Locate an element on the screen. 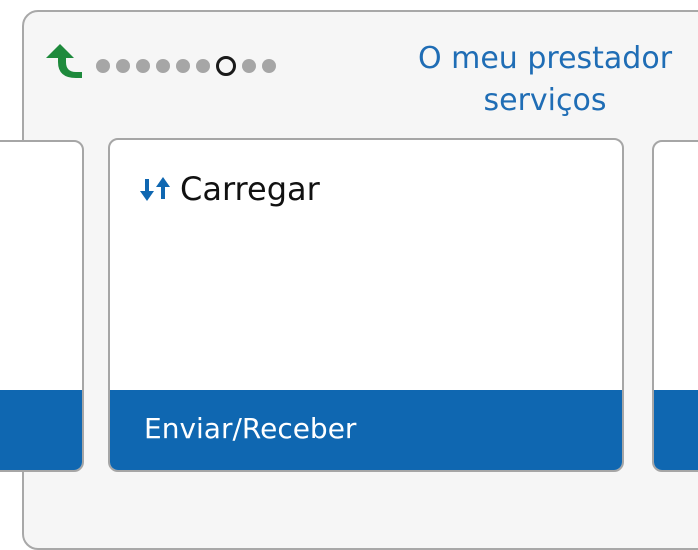 The image size is (698, 550). tile-next is located at coordinates (675, 306).